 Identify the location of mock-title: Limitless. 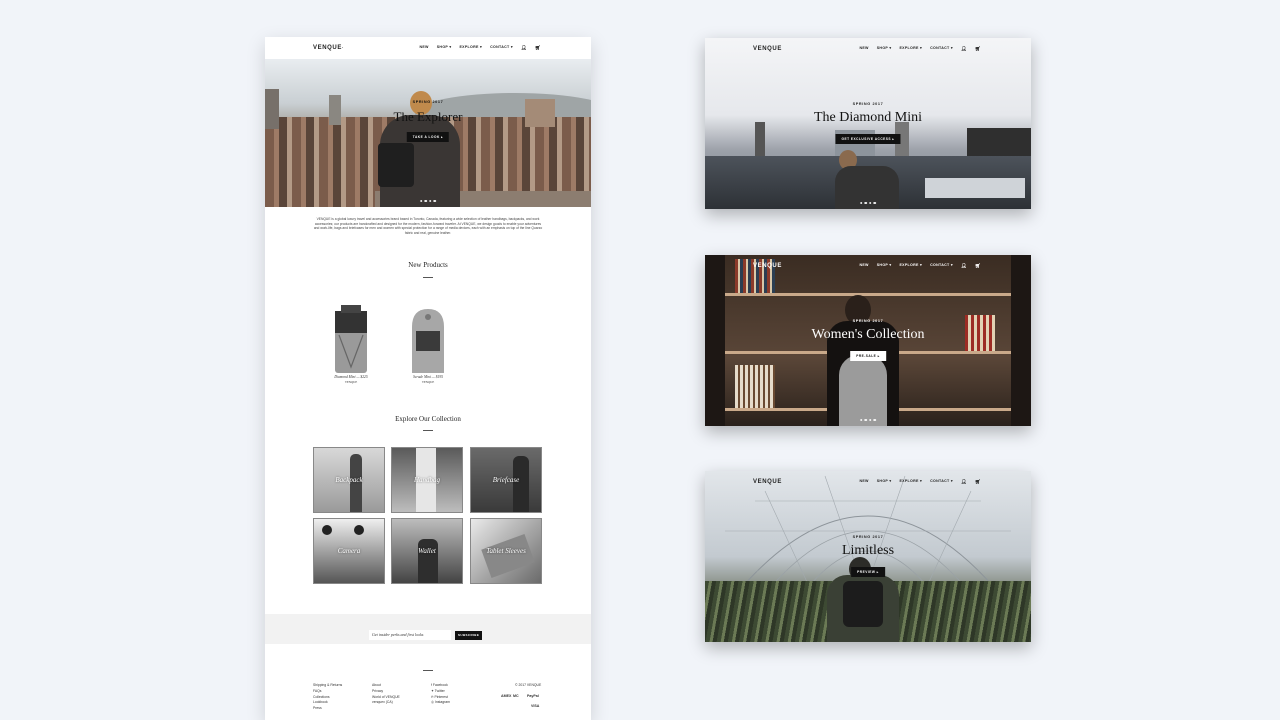
(868, 550).